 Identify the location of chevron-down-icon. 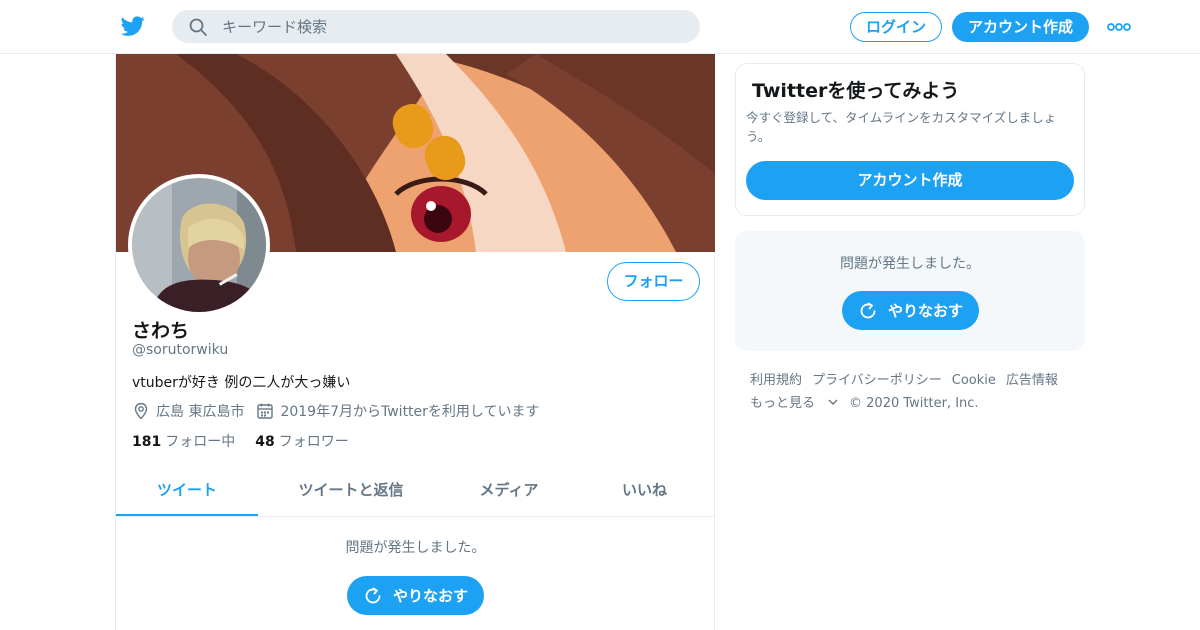
(833, 402).